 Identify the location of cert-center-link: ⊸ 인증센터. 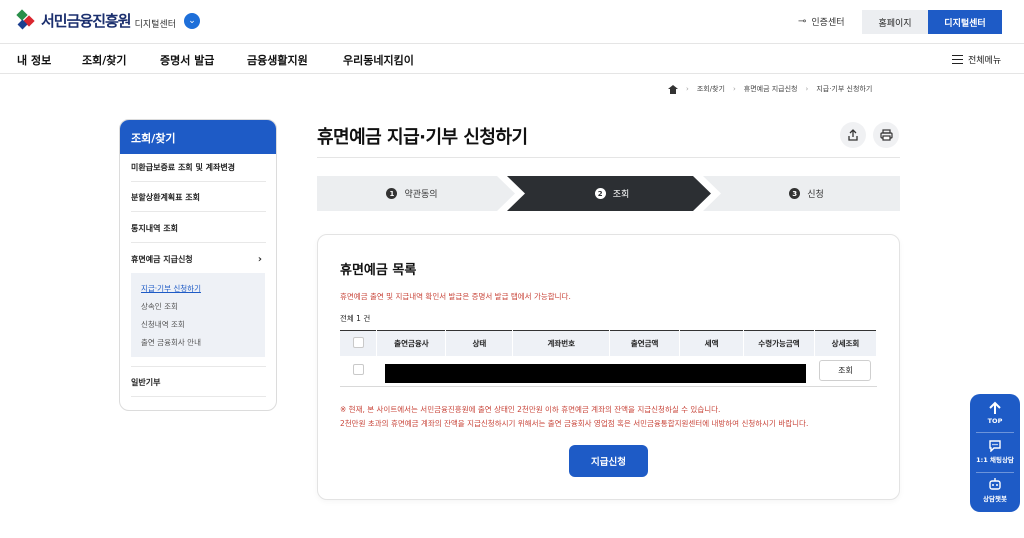
(821, 21).